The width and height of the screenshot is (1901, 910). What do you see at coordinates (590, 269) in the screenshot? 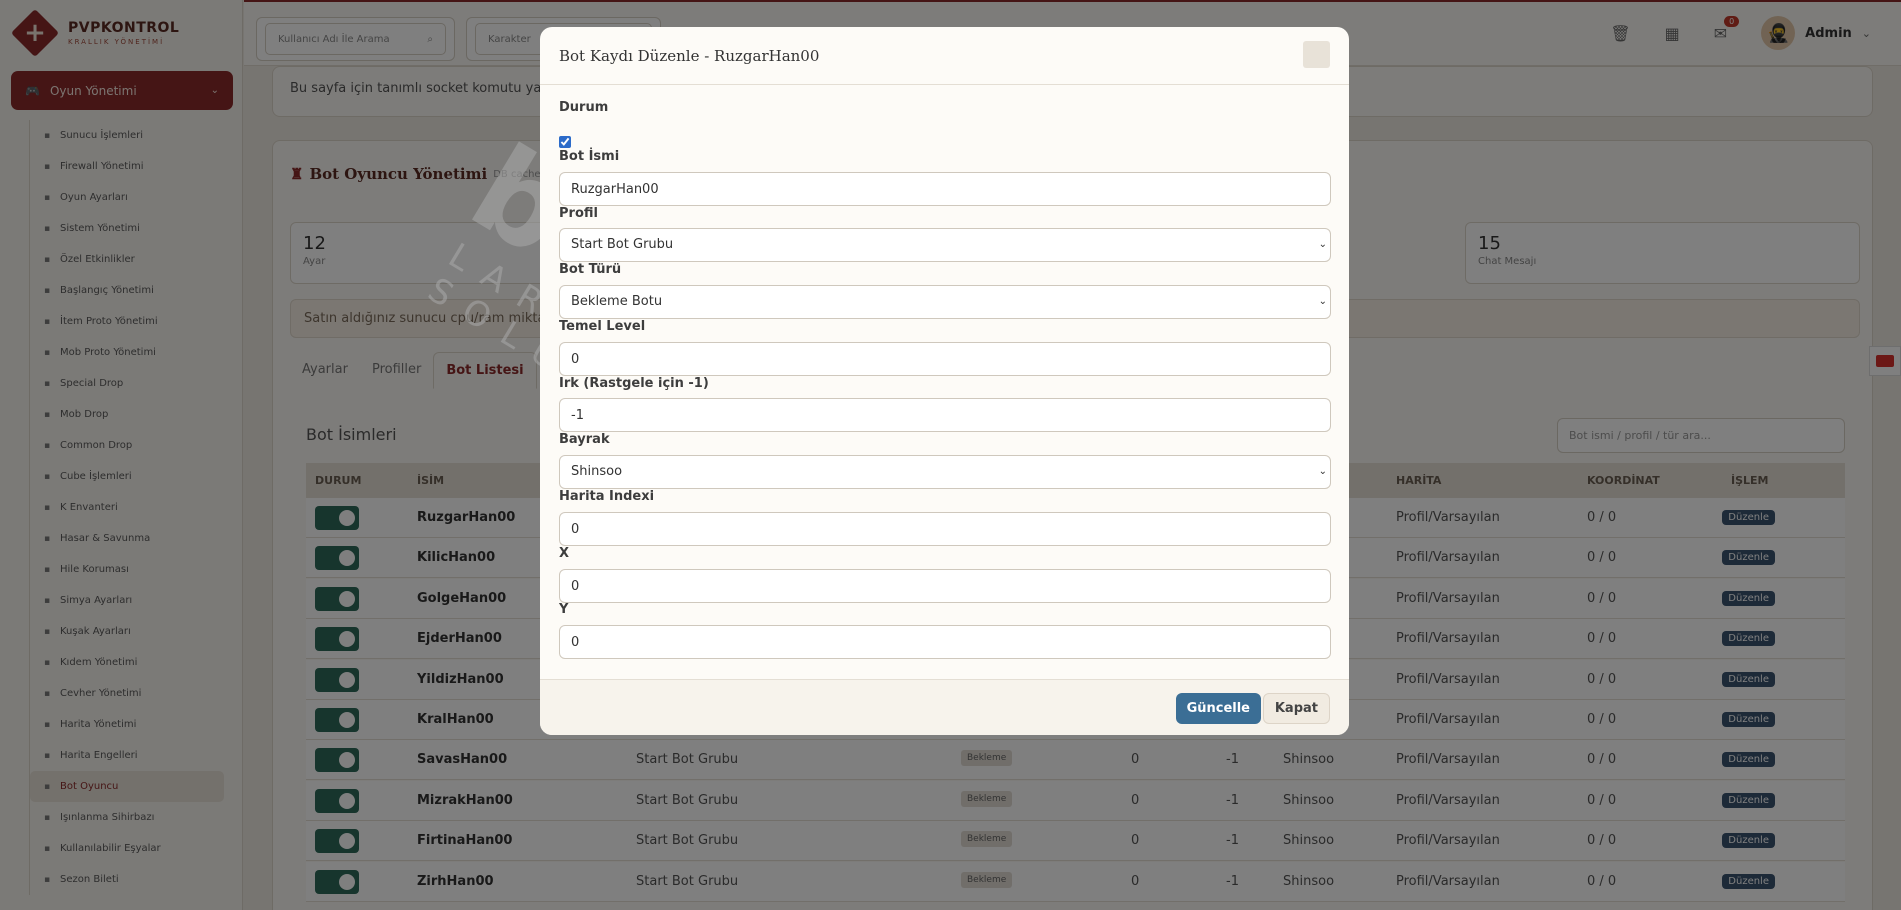
I see `bot-type-label: Bot Türü` at bounding box center [590, 269].